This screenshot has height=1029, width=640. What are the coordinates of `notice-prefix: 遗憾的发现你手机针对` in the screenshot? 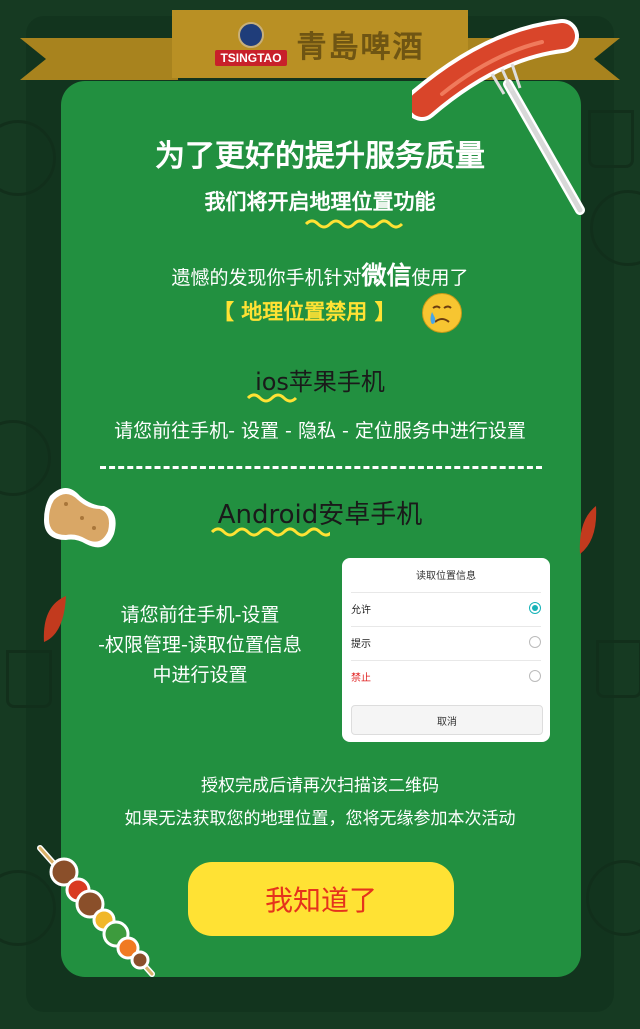 It's located at (266, 278).